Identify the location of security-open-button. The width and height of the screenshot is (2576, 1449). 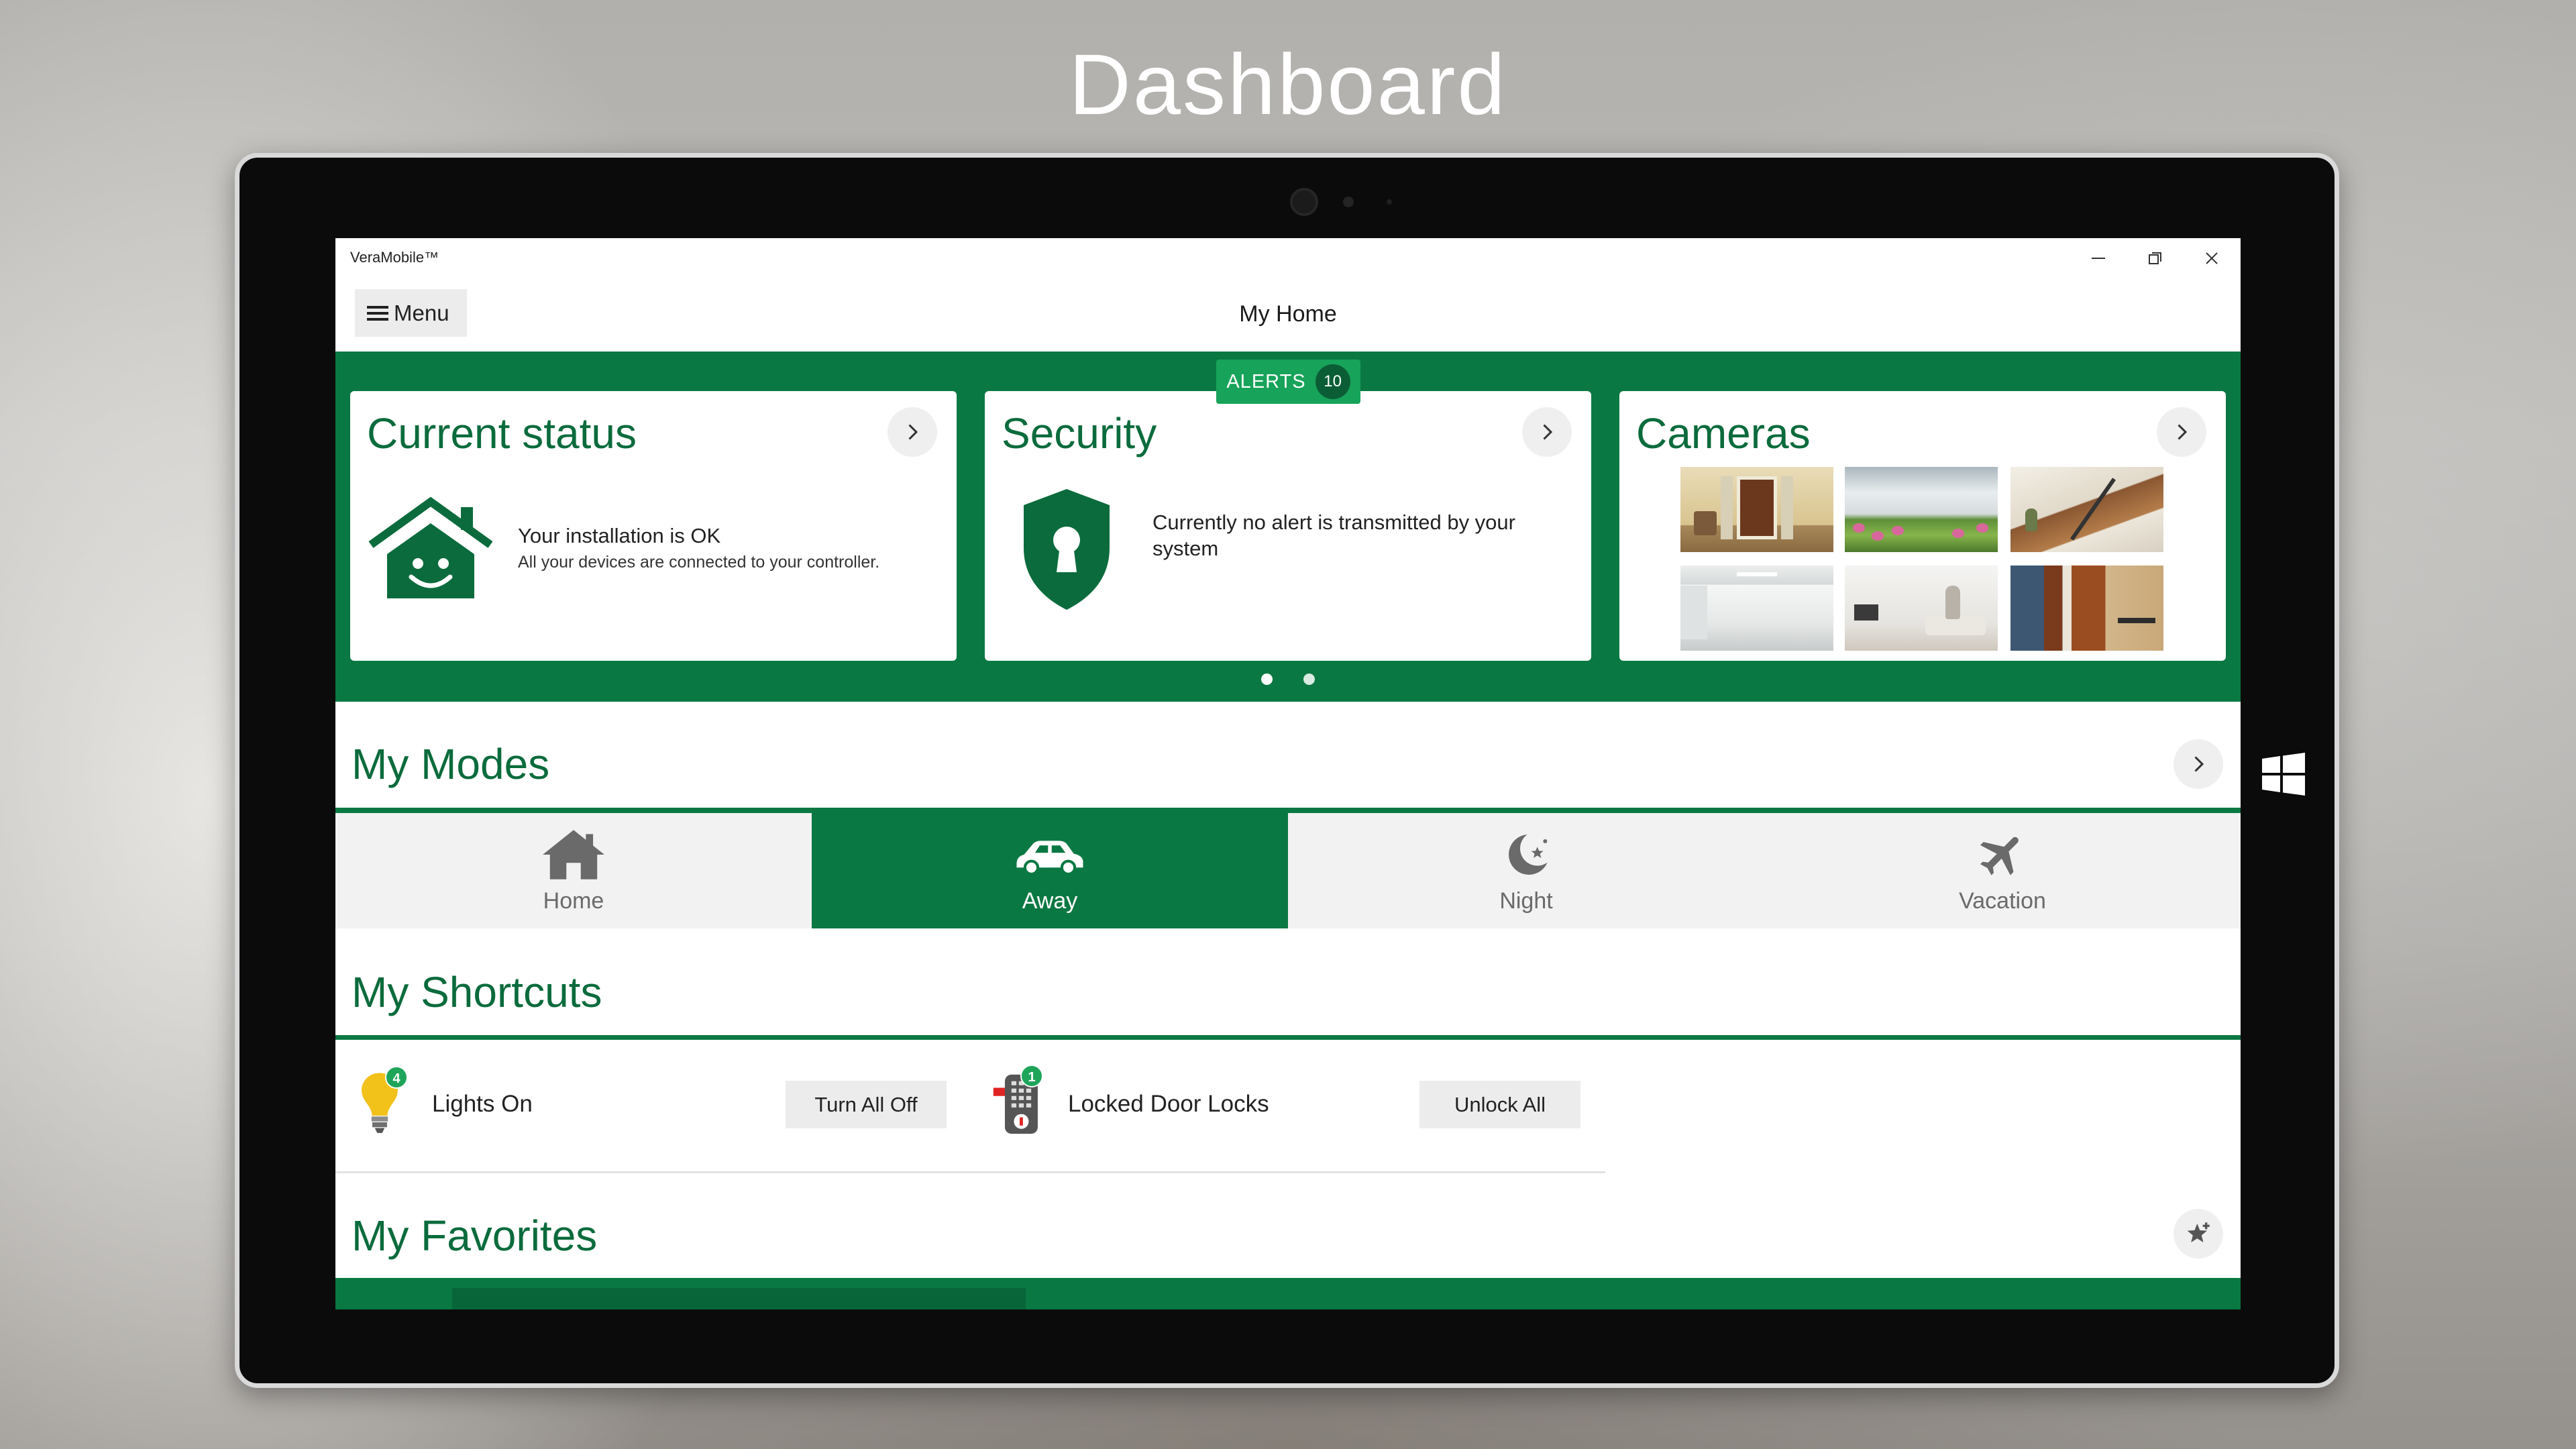
(1547, 432).